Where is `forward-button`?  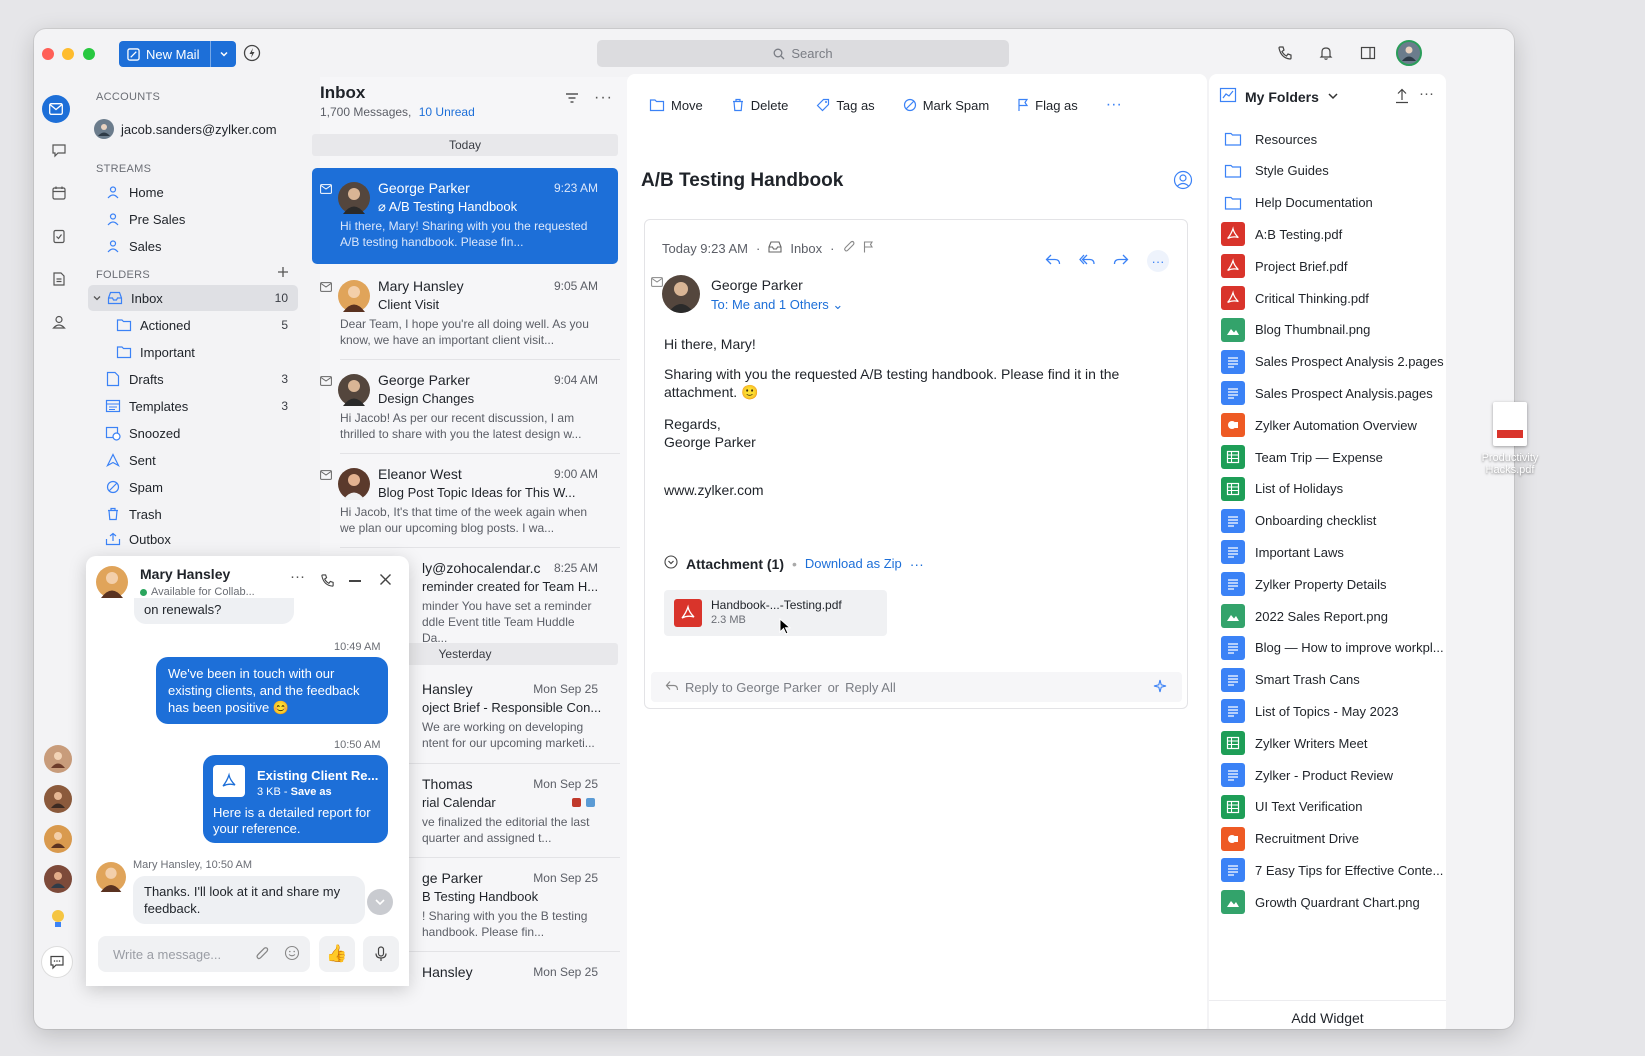 forward-button is located at coordinates (1121, 261).